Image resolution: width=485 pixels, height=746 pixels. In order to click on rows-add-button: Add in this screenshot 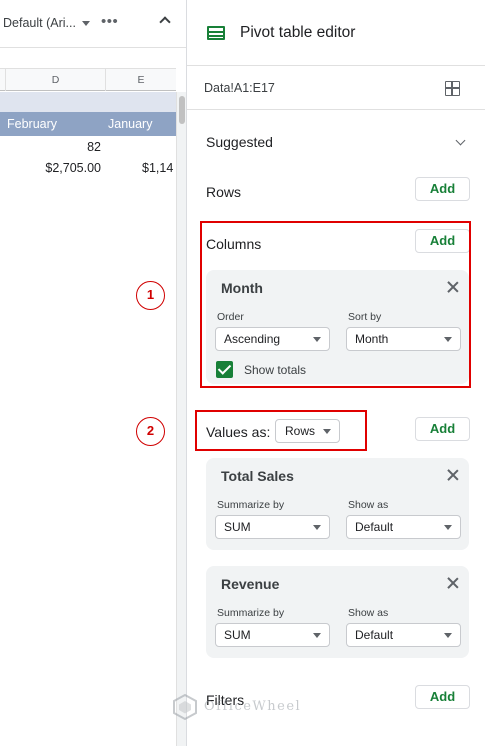, I will do `click(442, 189)`.